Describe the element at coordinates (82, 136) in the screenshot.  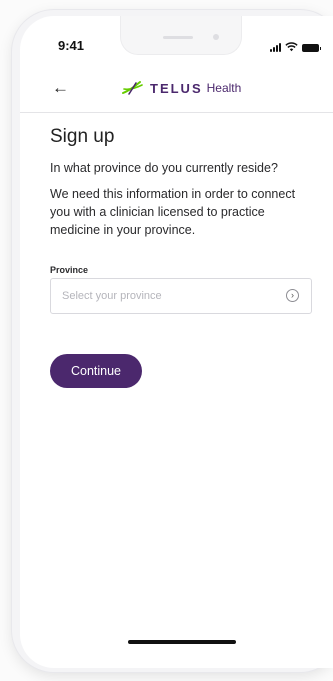
I see `page-title: Sign up` at that location.